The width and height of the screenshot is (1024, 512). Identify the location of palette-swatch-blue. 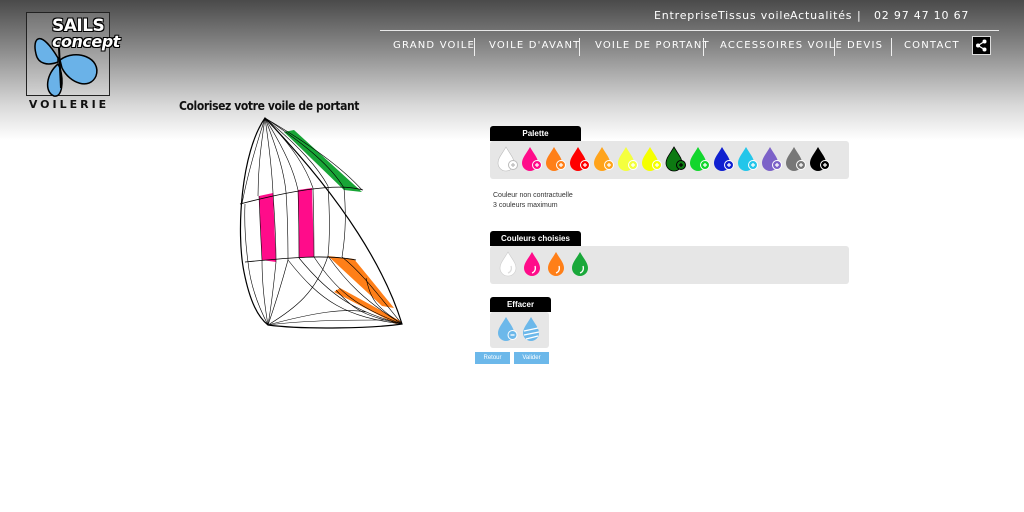
(724, 159).